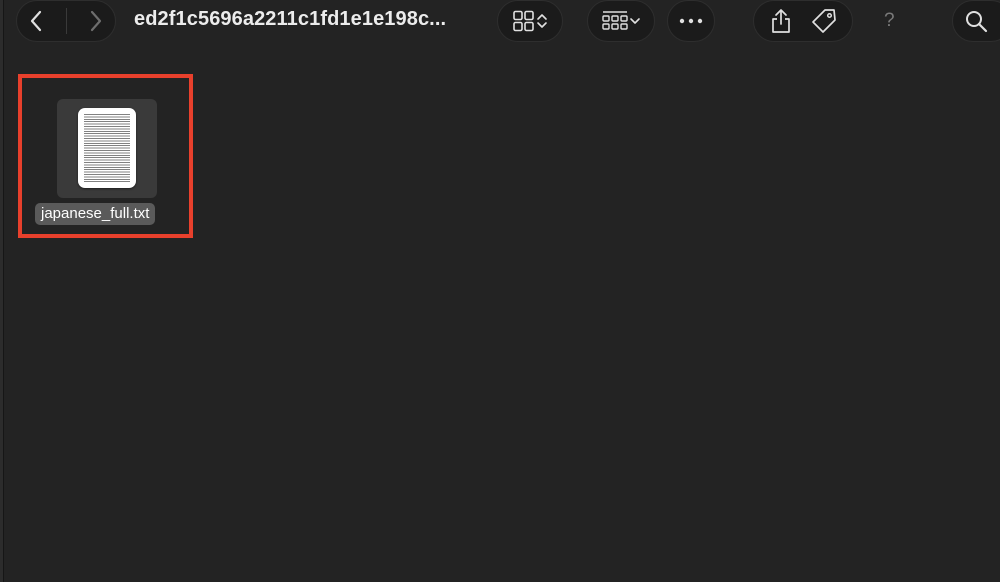 The width and height of the screenshot is (1000, 582). Describe the element at coordinates (2, 291) in the screenshot. I see `window-edge` at that location.